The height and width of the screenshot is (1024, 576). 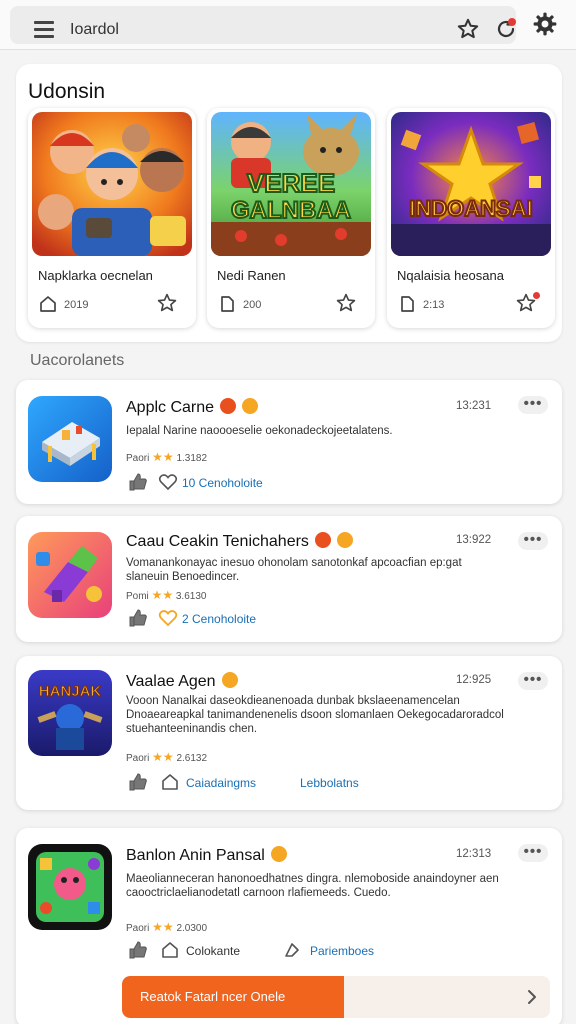 What do you see at coordinates (219, 619) in the screenshot?
I see `comments-link: 2 Cenoholoite` at bounding box center [219, 619].